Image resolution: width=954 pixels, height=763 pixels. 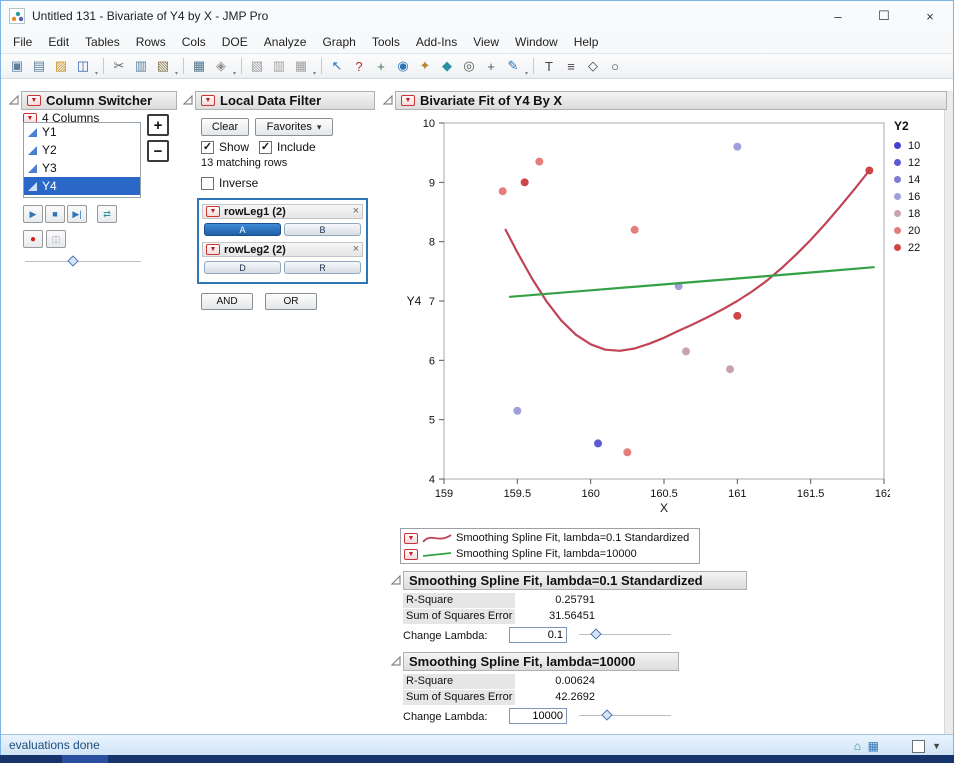 What do you see at coordinates (586, 42) in the screenshot?
I see `menu-help: Help` at bounding box center [586, 42].